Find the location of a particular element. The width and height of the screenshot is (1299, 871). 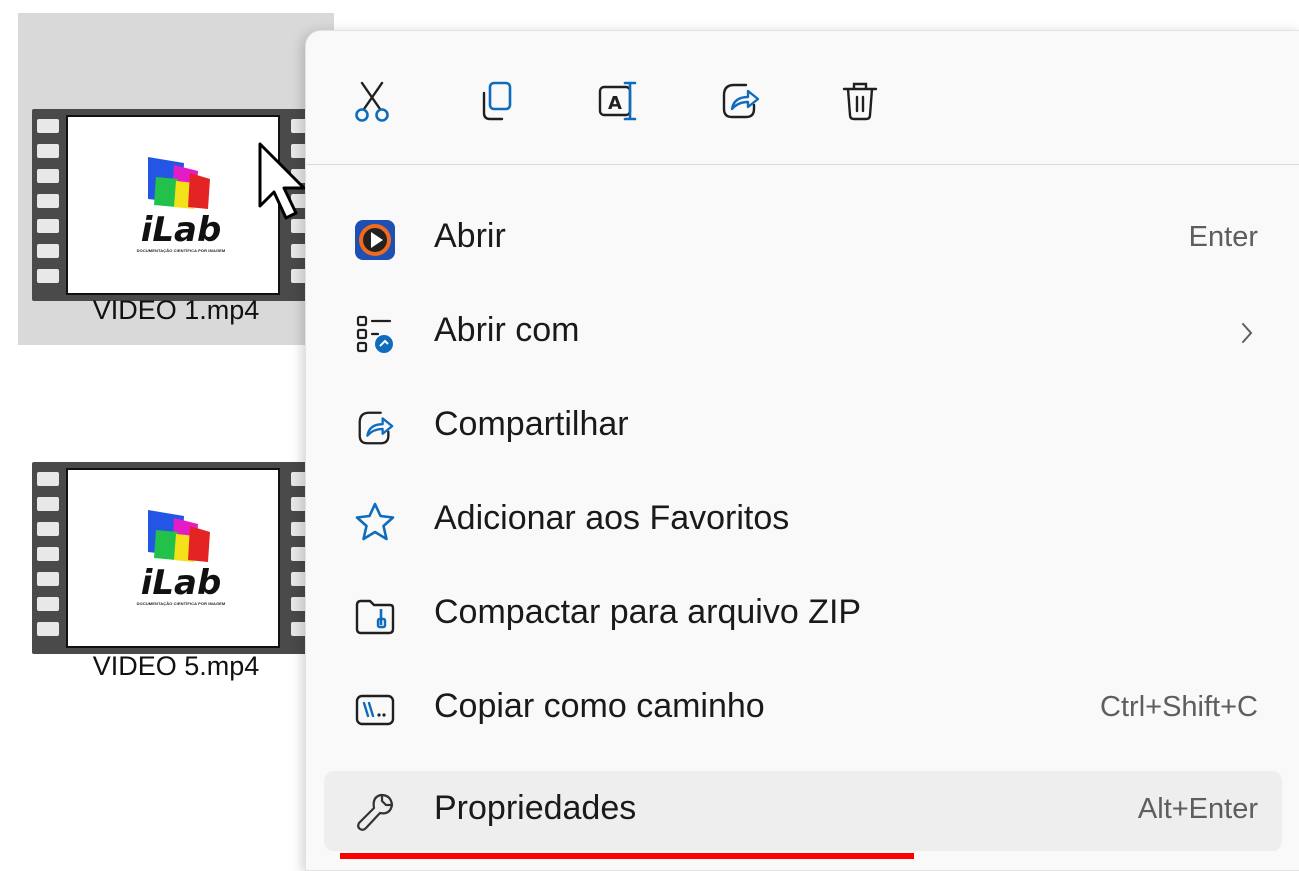

menu-item-label: Compartilhar is located at coordinates (531, 424).